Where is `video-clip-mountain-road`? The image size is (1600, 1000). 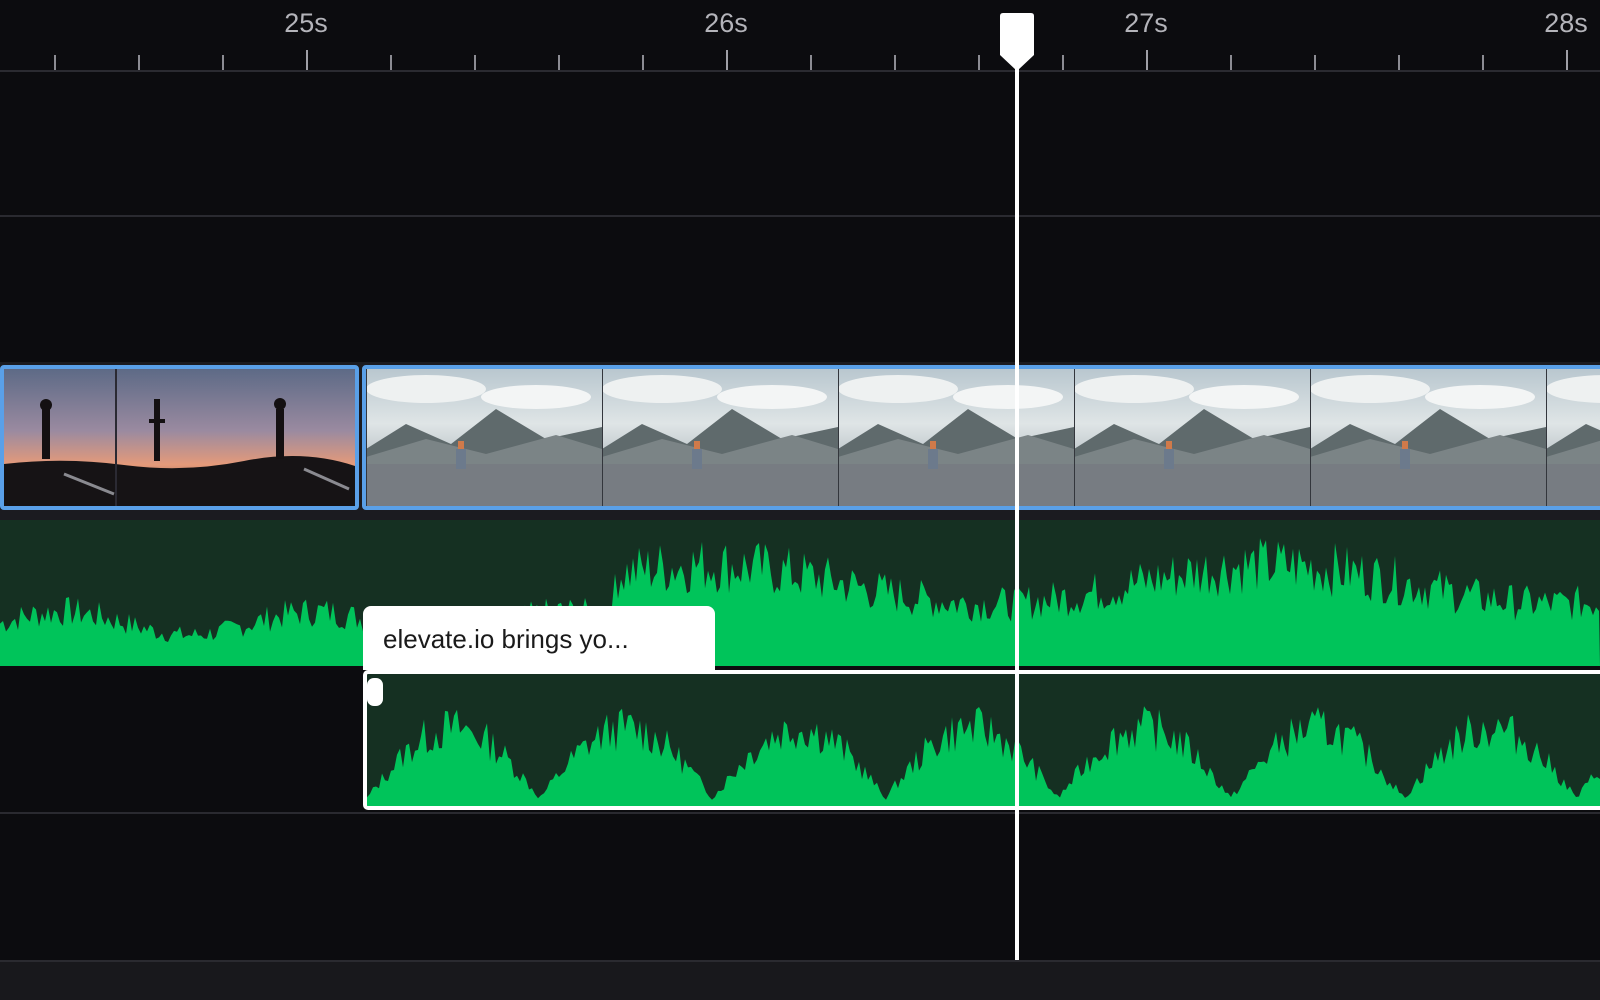
video-clip-mountain-road is located at coordinates (981, 437).